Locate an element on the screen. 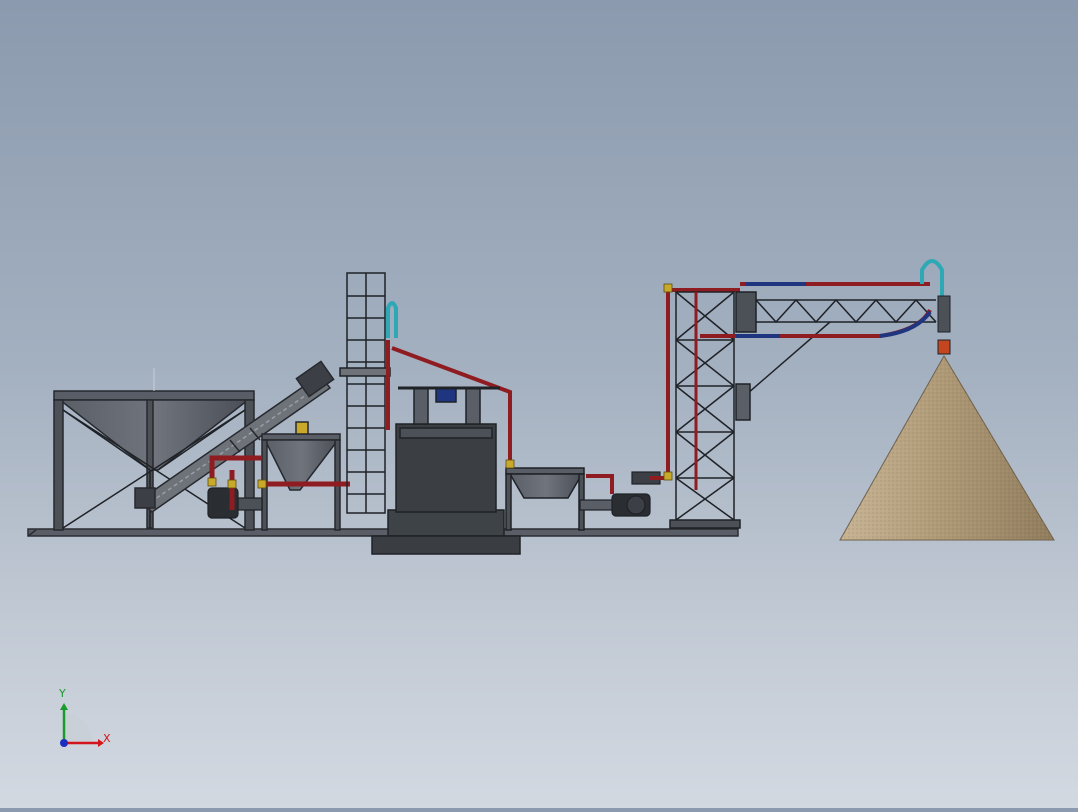  ladder-tower is located at coordinates (365, 393).